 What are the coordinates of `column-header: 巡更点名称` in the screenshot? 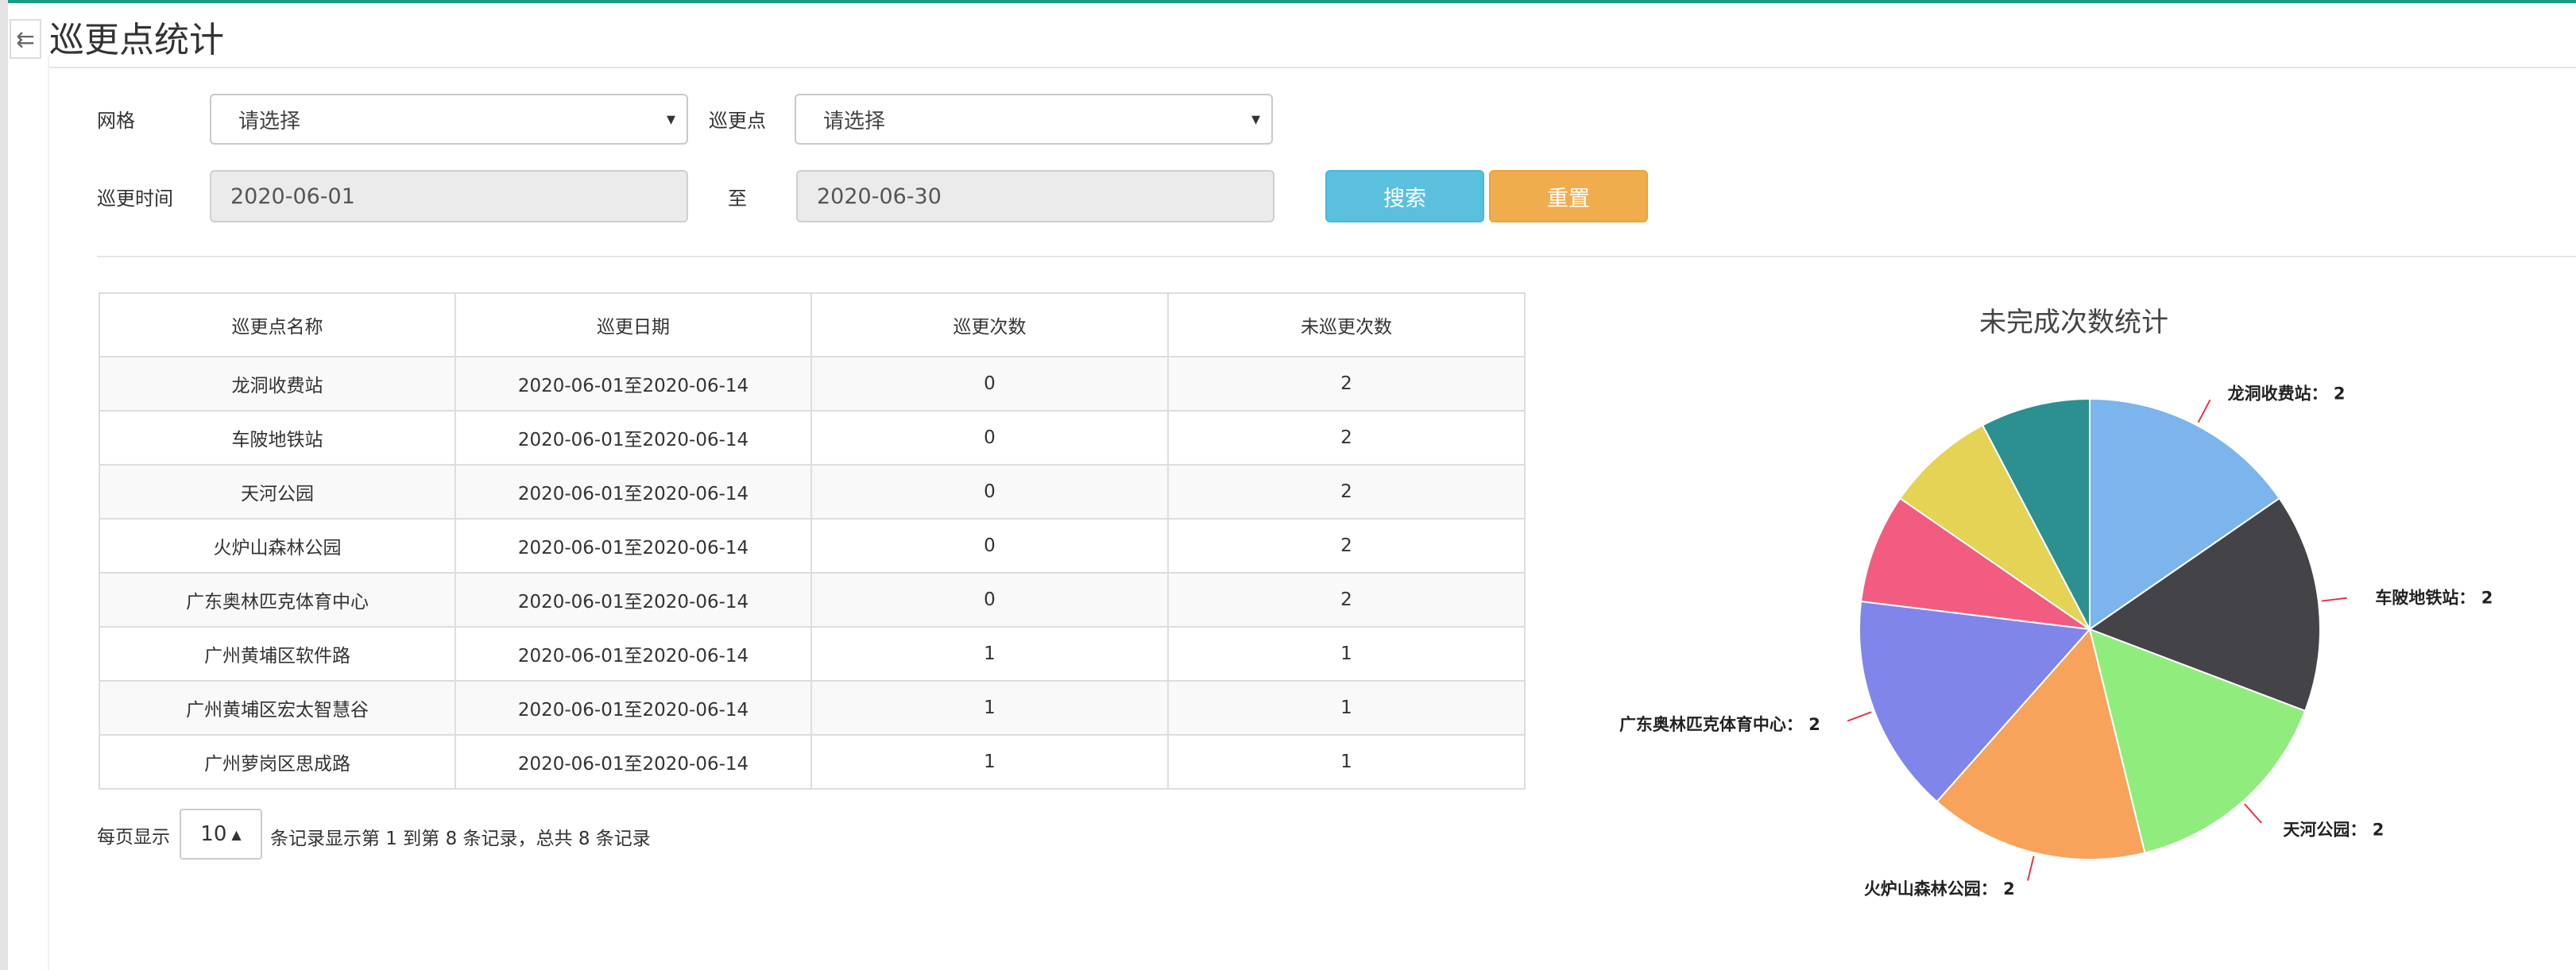 It's located at (277, 324).